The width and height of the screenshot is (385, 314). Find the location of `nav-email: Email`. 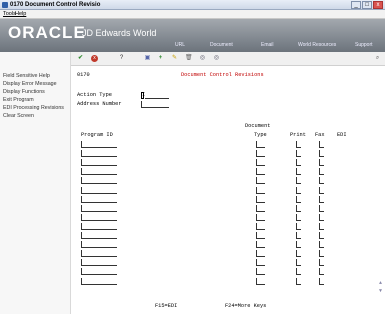

nav-email: Email is located at coordinates (267, 45).